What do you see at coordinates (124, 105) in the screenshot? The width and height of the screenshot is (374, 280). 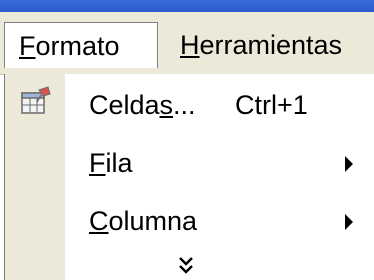 I see `celdas-label-pre: Celda` at bounding box center [124, 105].